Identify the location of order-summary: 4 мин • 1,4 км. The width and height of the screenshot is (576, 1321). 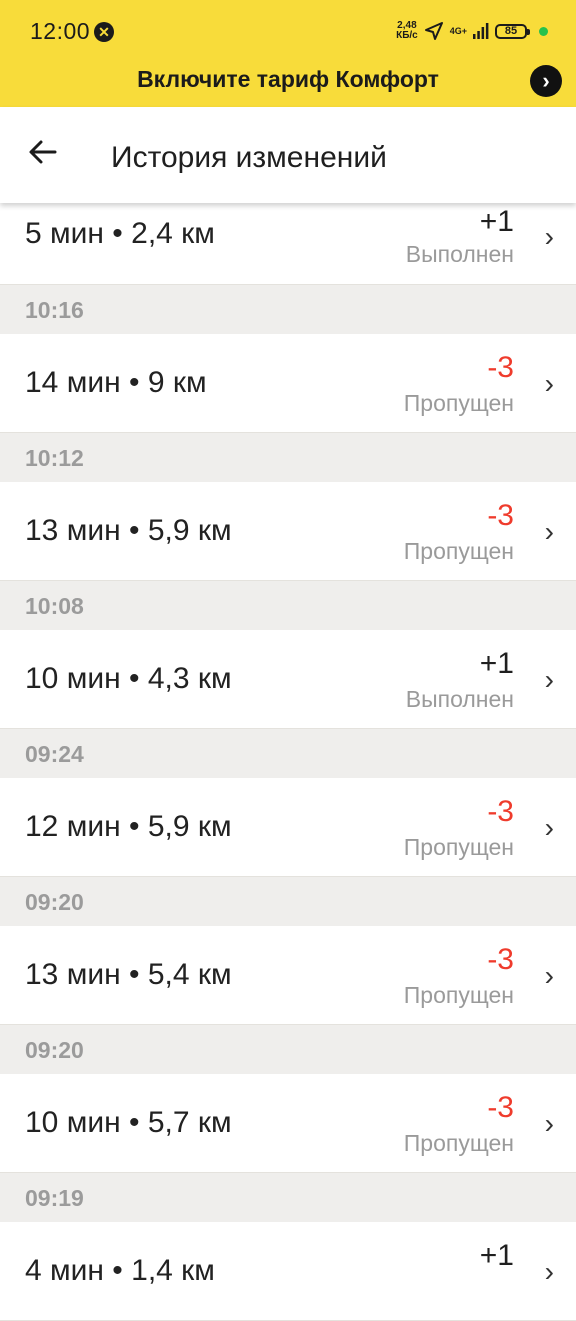
(120, 1270).